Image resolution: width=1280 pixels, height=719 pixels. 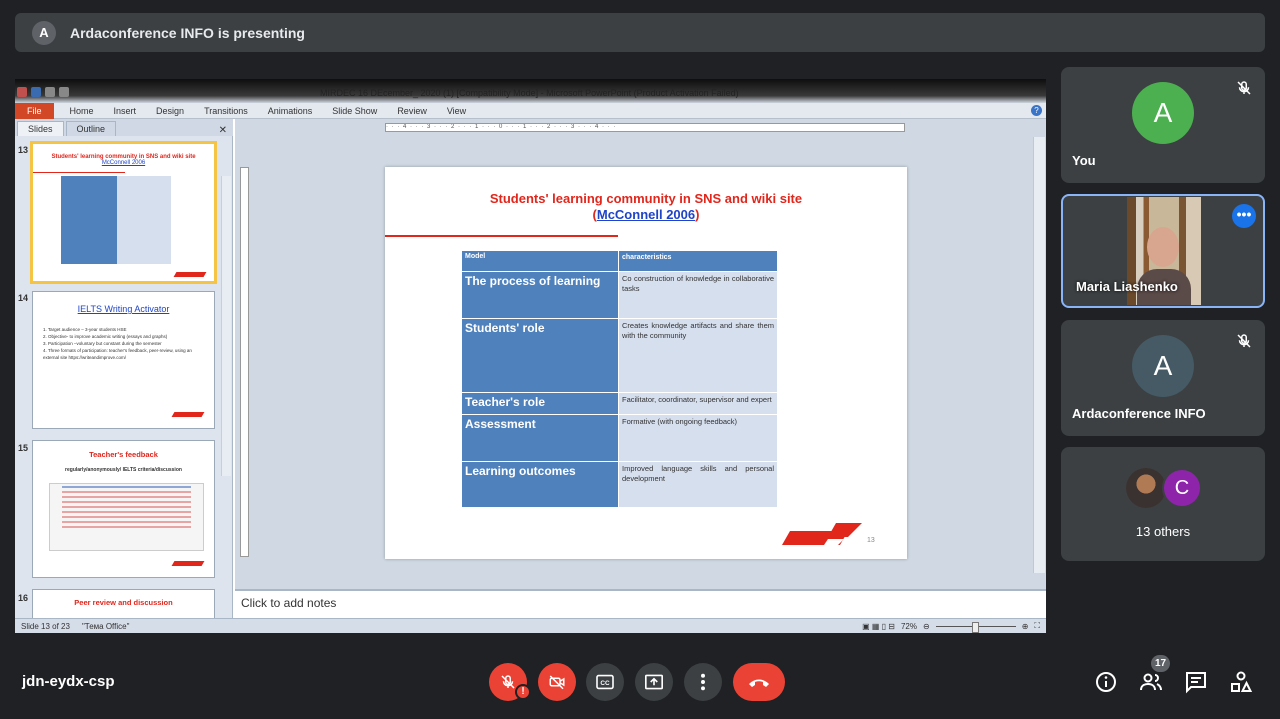 What do you see at coordinates (646, 214) in the screenshot?
I see `slide-link: McConnell 2006` at bounding box center [646, 214].